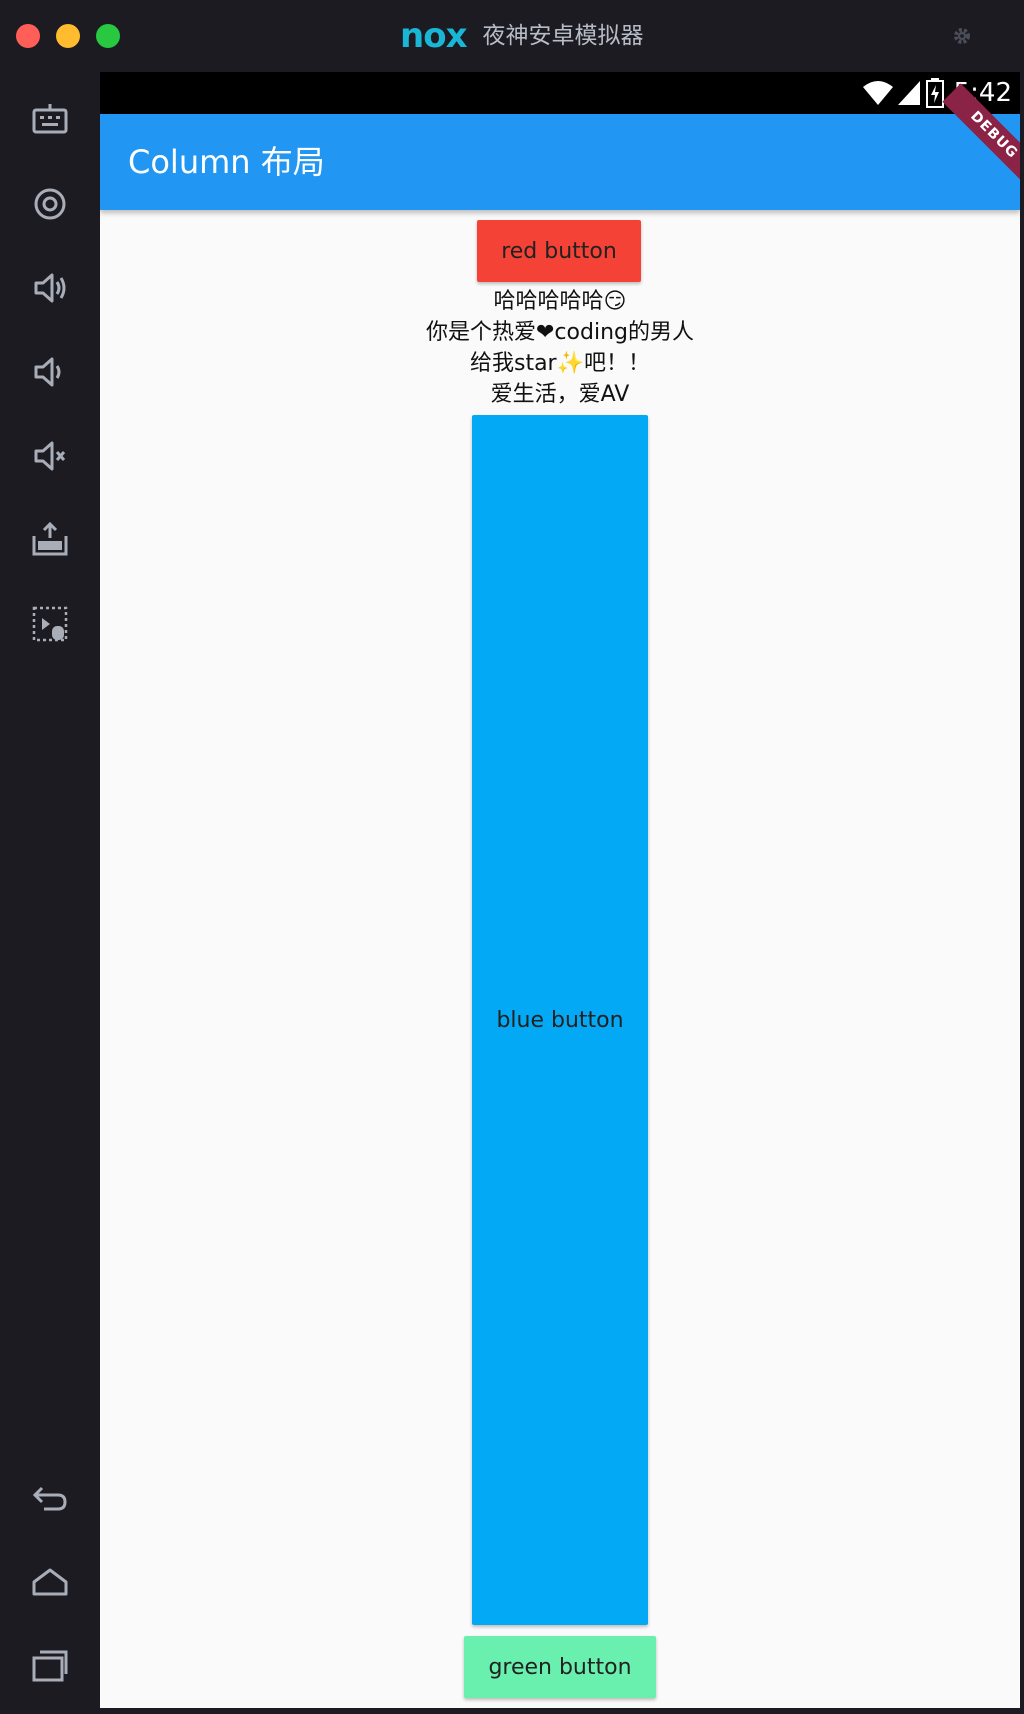  What do you see at coordinates (560, 394) in the screenshot?
I see `text-line: 爱生活，爱AV` at bounding box center [560, 394].